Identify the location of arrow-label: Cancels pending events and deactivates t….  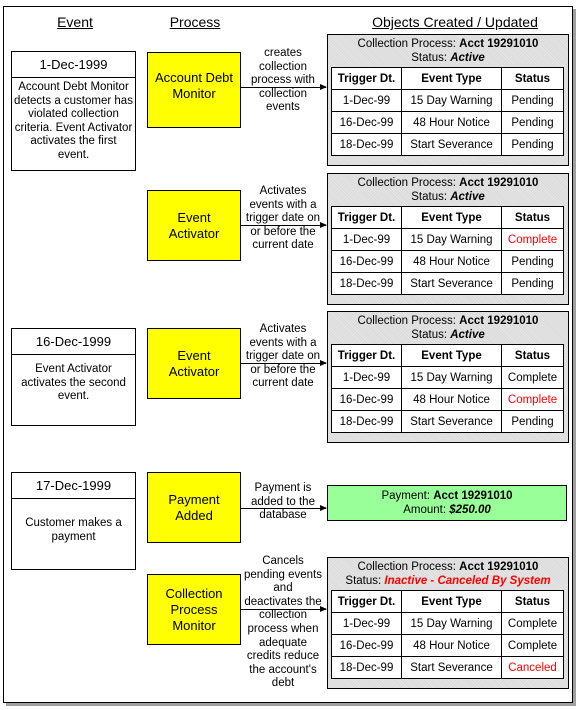
(282, 622).